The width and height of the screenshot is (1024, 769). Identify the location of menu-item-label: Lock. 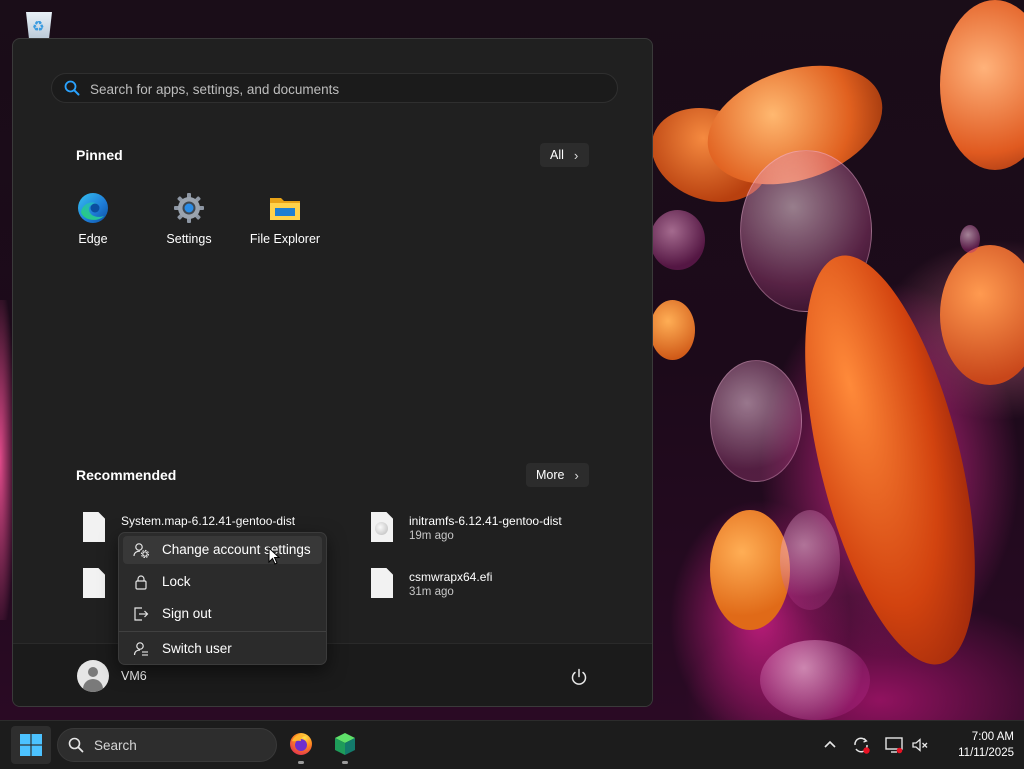
(176, 581).